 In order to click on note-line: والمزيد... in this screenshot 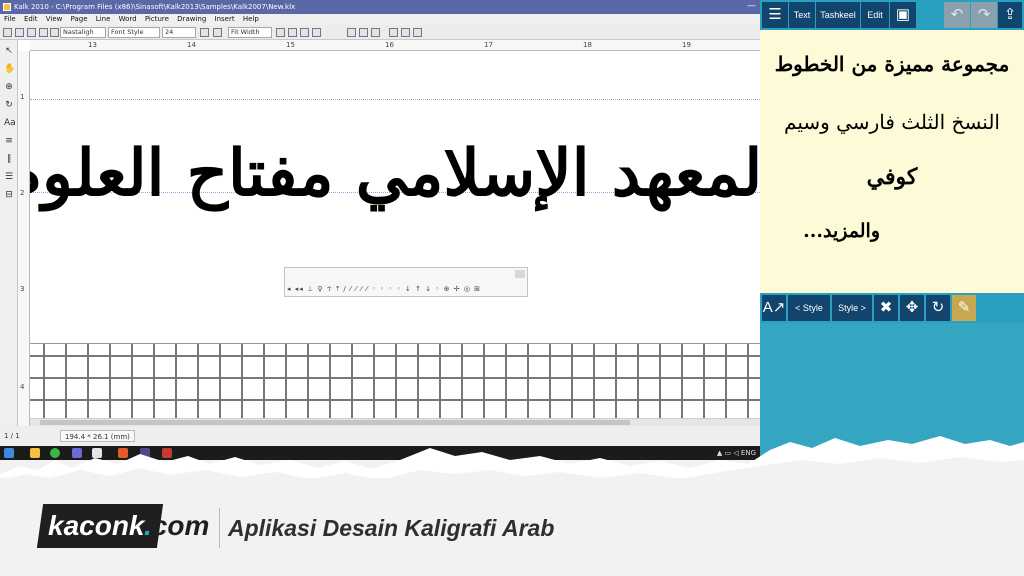, I will do `click(841, 231)`.